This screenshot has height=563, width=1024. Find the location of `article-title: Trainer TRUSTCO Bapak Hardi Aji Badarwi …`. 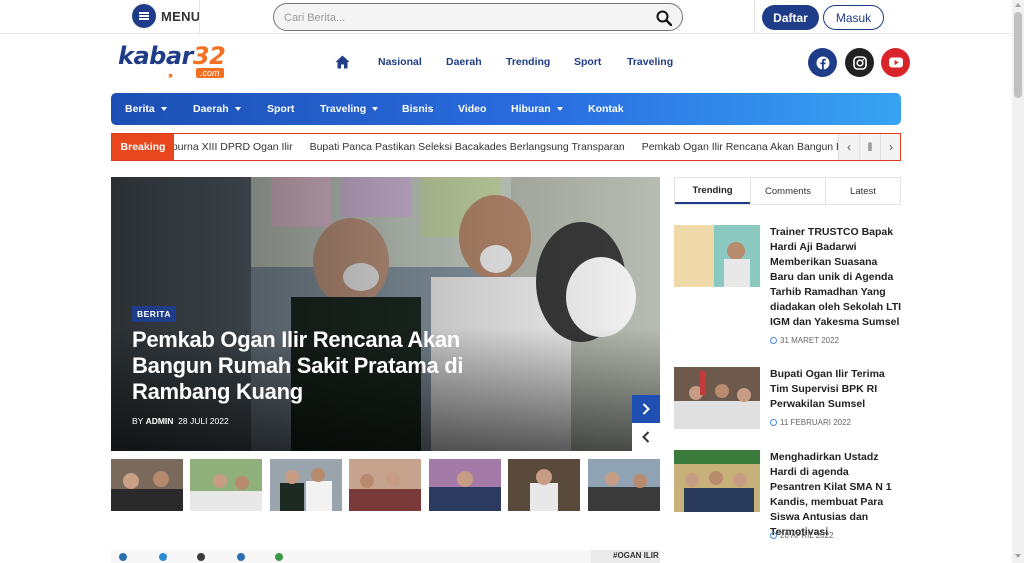

article-title: Trainer TRUSTCO Bapak Hardi Aji Badarwi … is located at coordinates (836, 277).